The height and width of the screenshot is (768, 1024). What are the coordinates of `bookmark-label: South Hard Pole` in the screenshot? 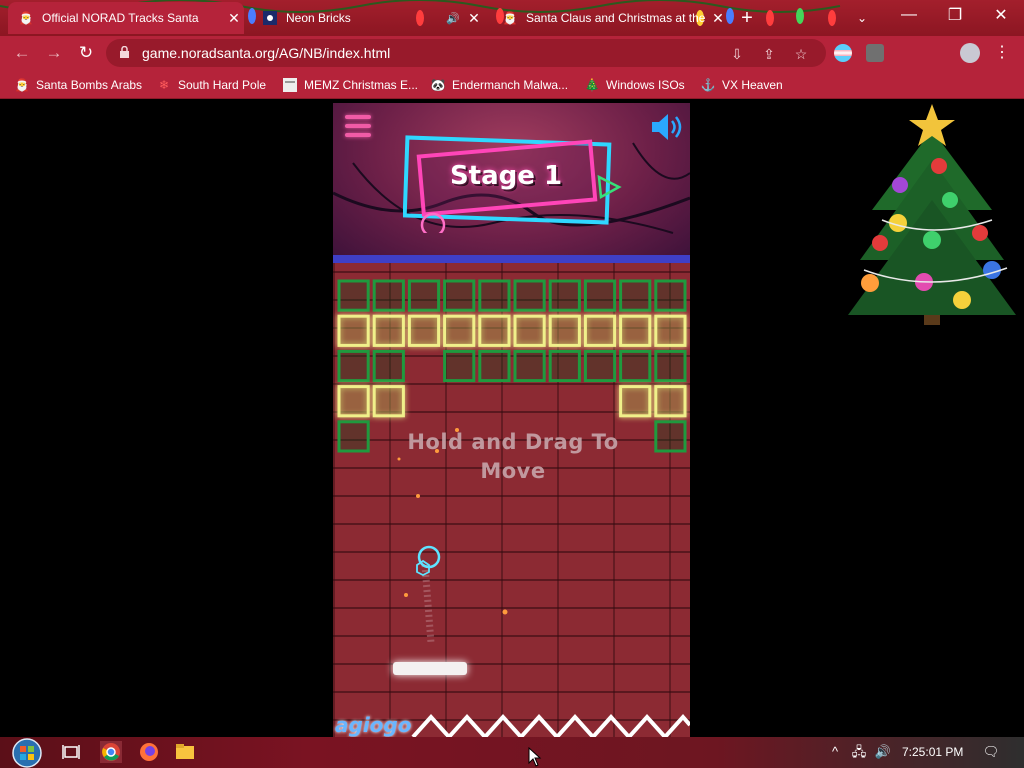 It's located at (222, 85).